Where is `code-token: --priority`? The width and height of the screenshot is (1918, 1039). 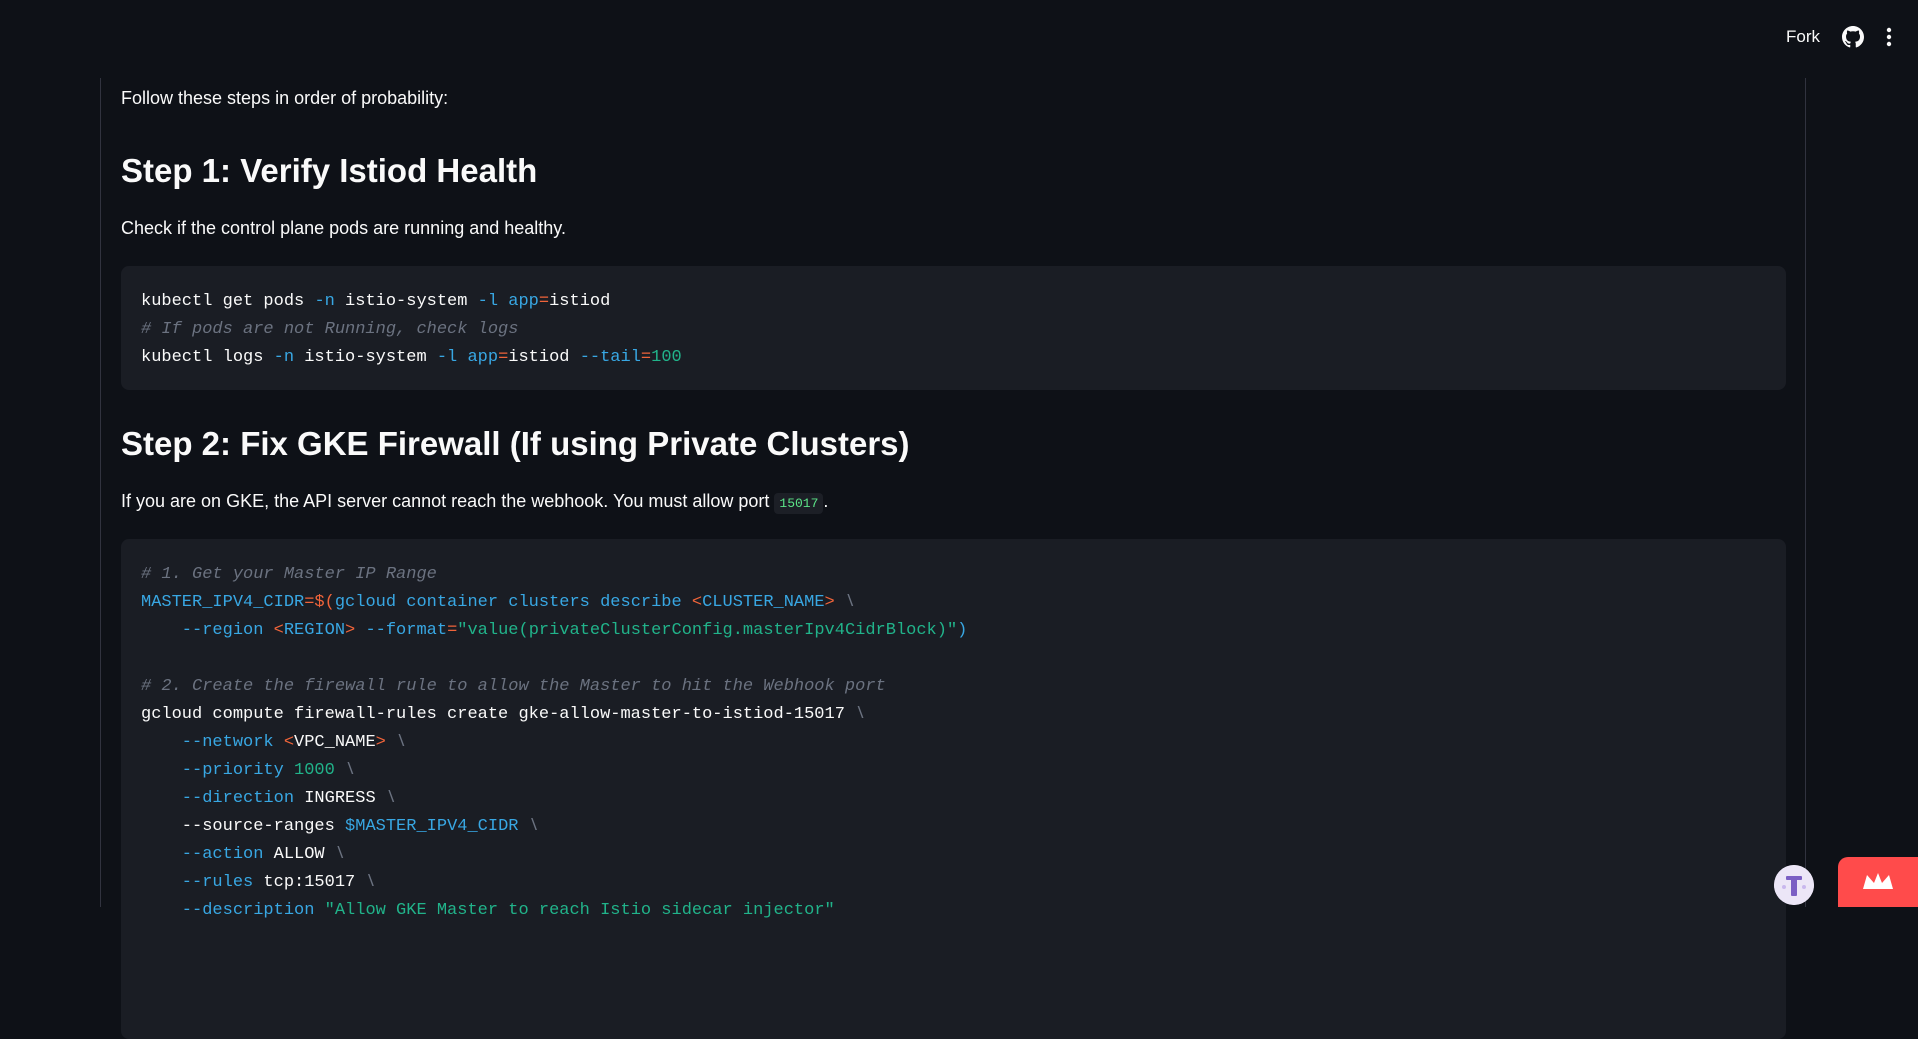 code-token: --priority is located at coordinates (218, 770).